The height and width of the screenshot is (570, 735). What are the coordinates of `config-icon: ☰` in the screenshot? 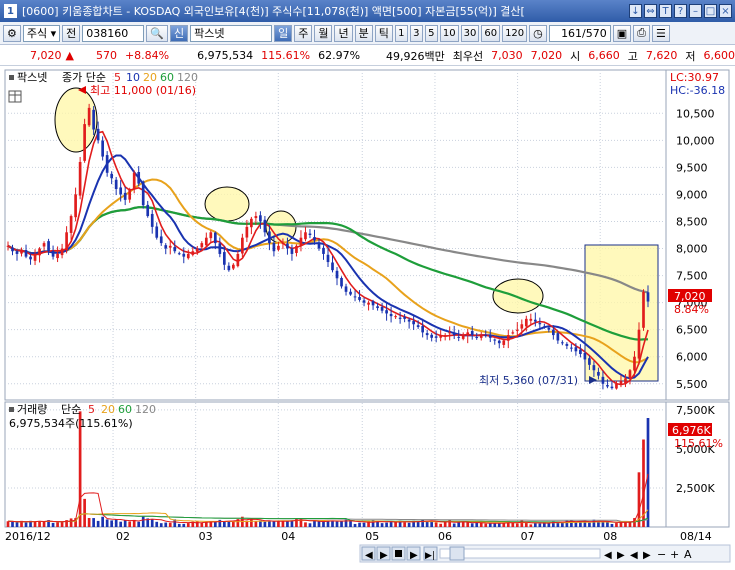 It's located at (660, 33).